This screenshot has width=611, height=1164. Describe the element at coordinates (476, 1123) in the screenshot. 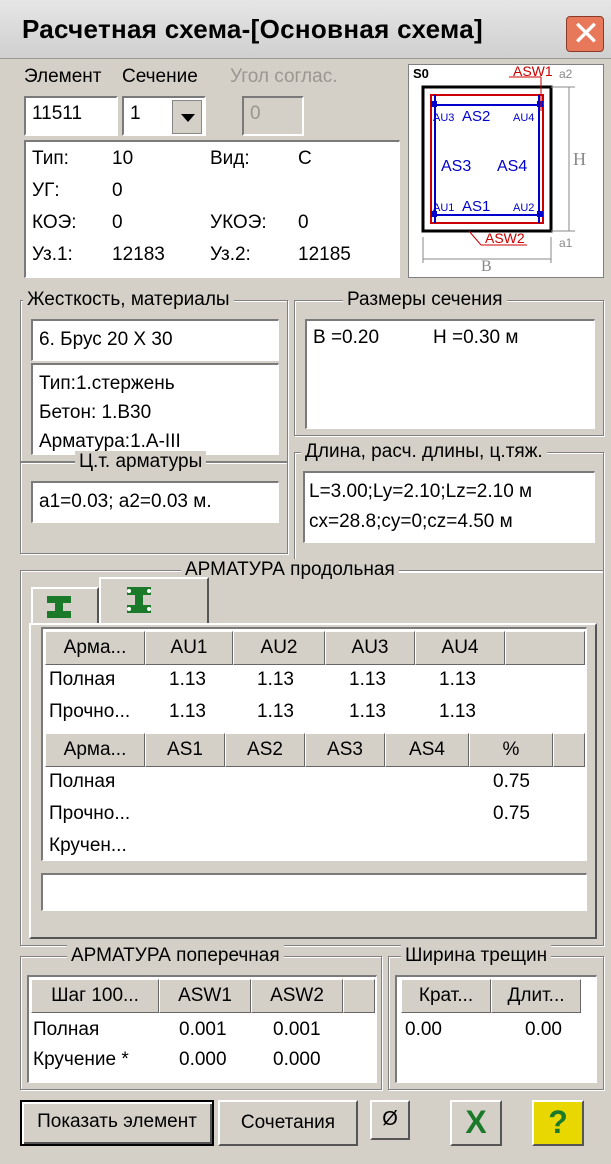

I see `excel-button: X` at that location.